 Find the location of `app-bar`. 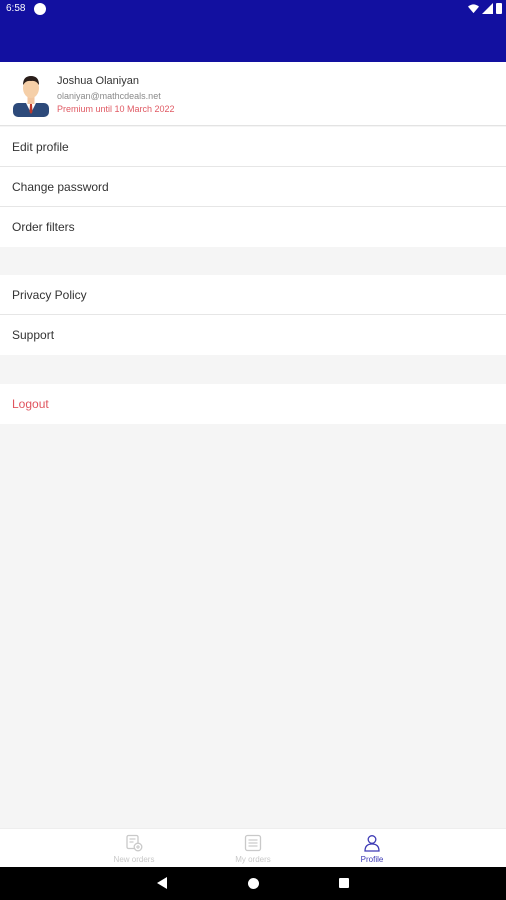

app-bar is located at coordinates (253, 40).